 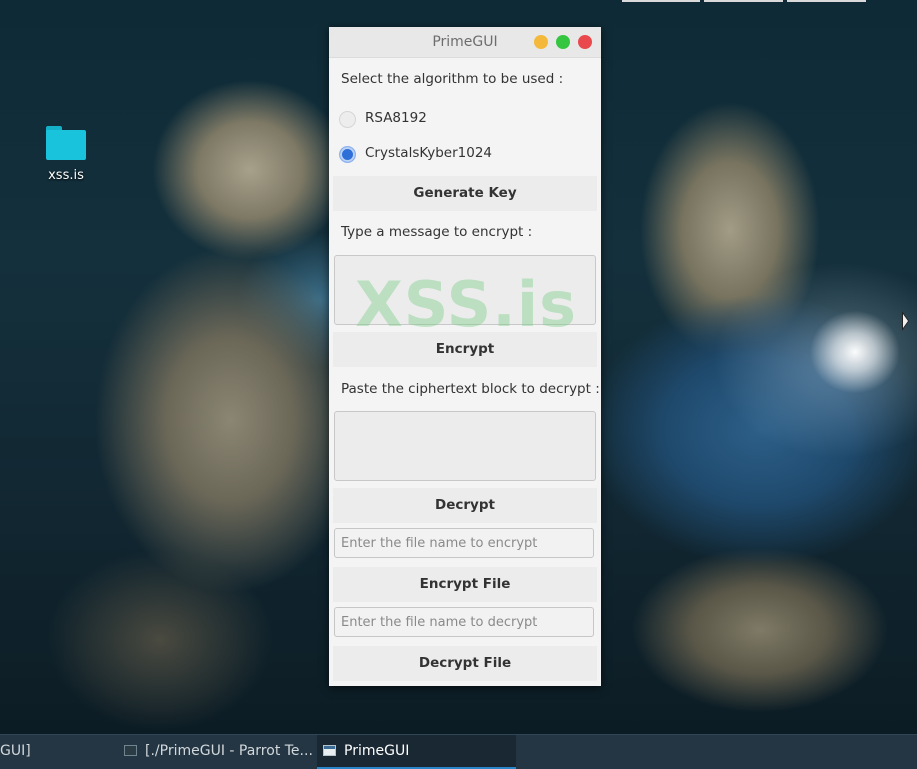 I want to click on encrypt-file-input, so click(x=464, y=543).